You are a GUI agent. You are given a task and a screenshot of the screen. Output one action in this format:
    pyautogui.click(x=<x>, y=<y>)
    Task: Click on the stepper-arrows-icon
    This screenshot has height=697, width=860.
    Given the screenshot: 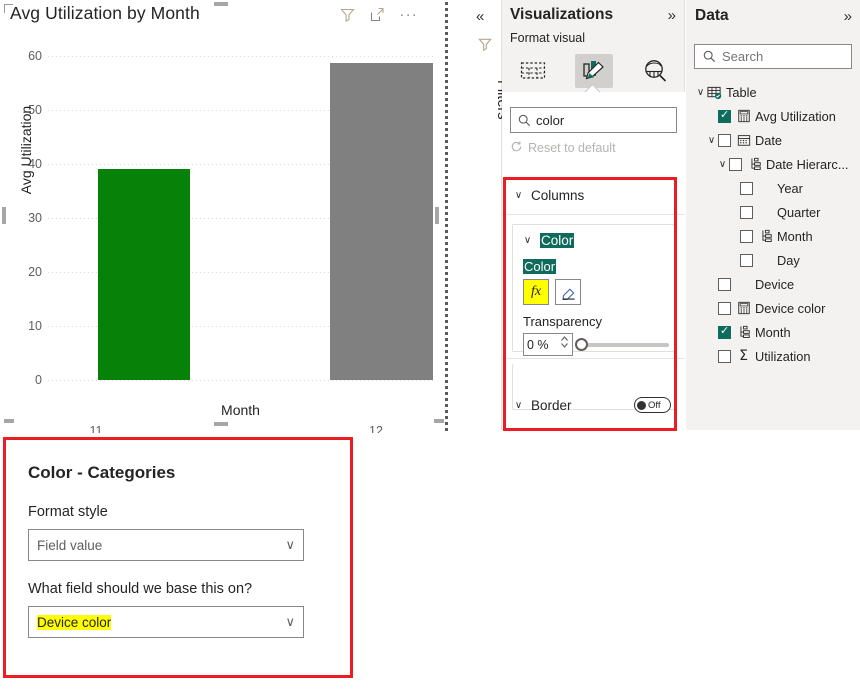 What is the action you would take?
    pyautogui.click(x=564, y=344)
    